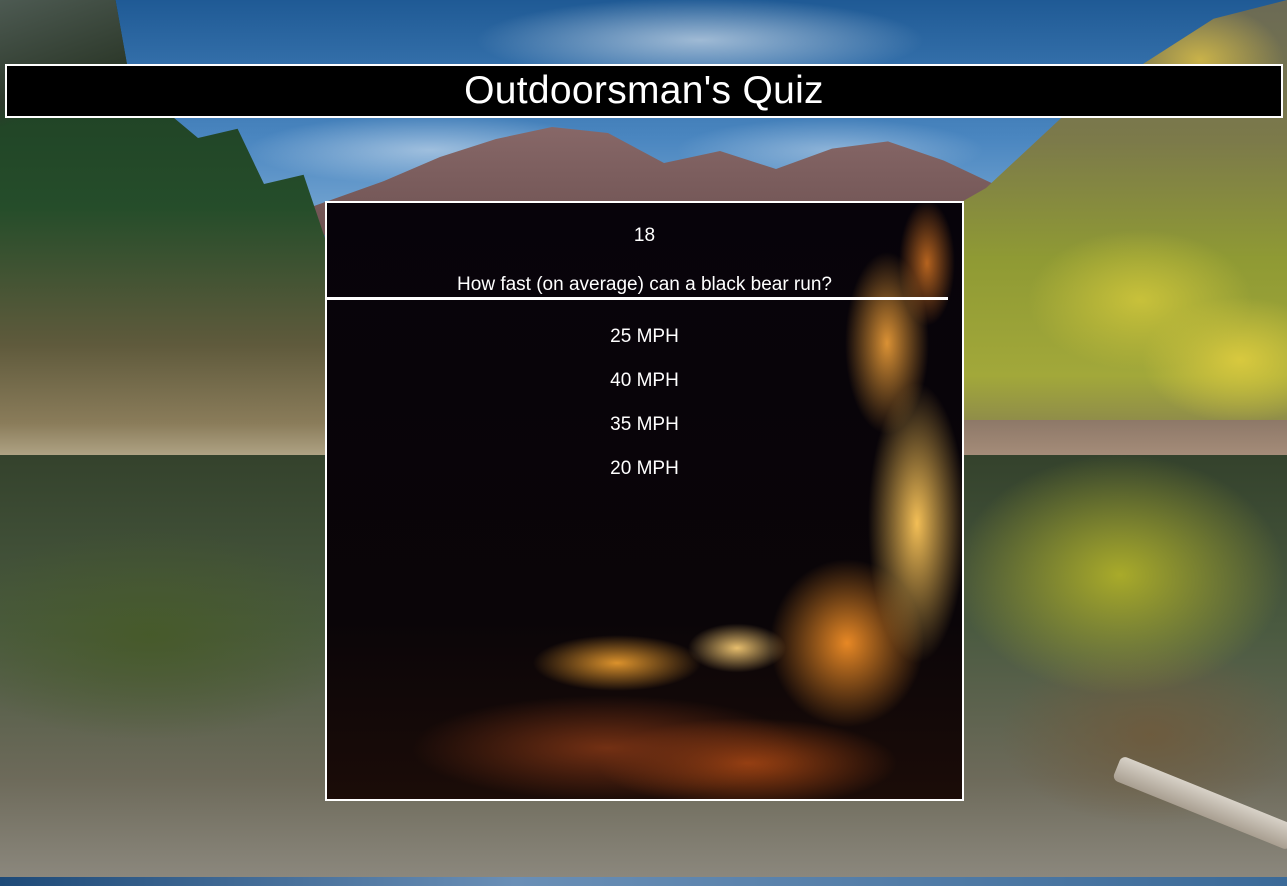 The height and width of the screenshot is (886, 1287). What do you see at coordinates (644, 435) in the screenshot?
I see `answer-option-3: 35 MPH` at bounding box center [644, 435].